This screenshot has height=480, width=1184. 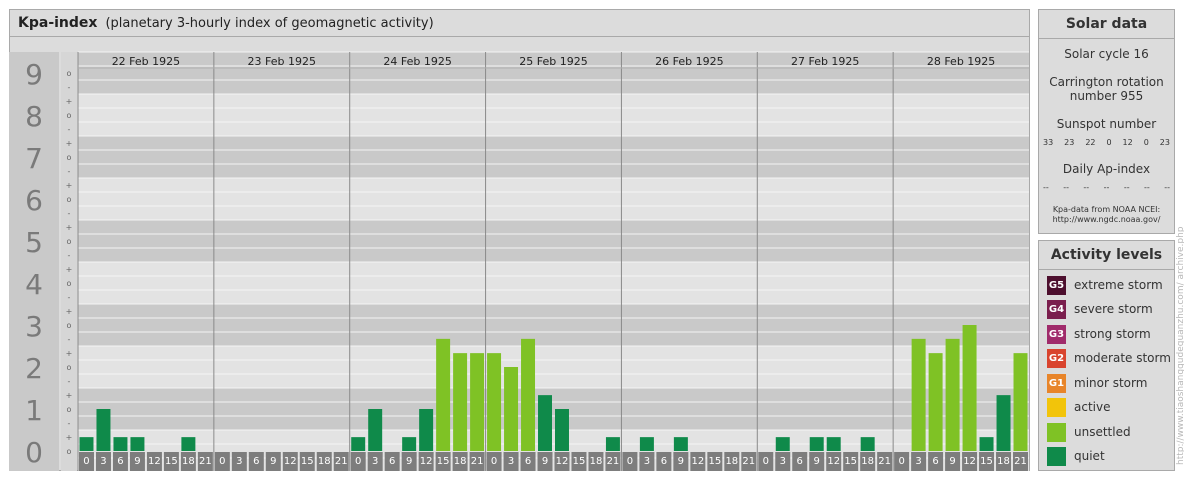 What do you see at coordinates (961, 61) in the screenshot?
I see `day-label: 28 Feb 1925` at bounding box center [961, 61].